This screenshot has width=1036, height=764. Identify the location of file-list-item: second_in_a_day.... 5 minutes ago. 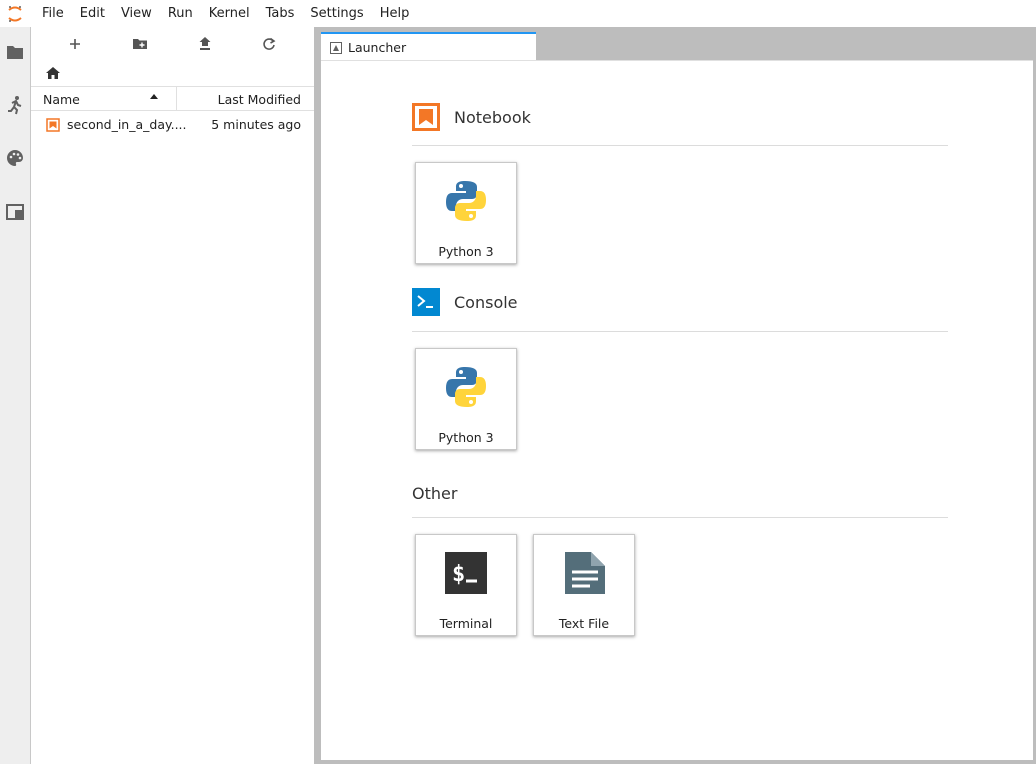
(172, 125).